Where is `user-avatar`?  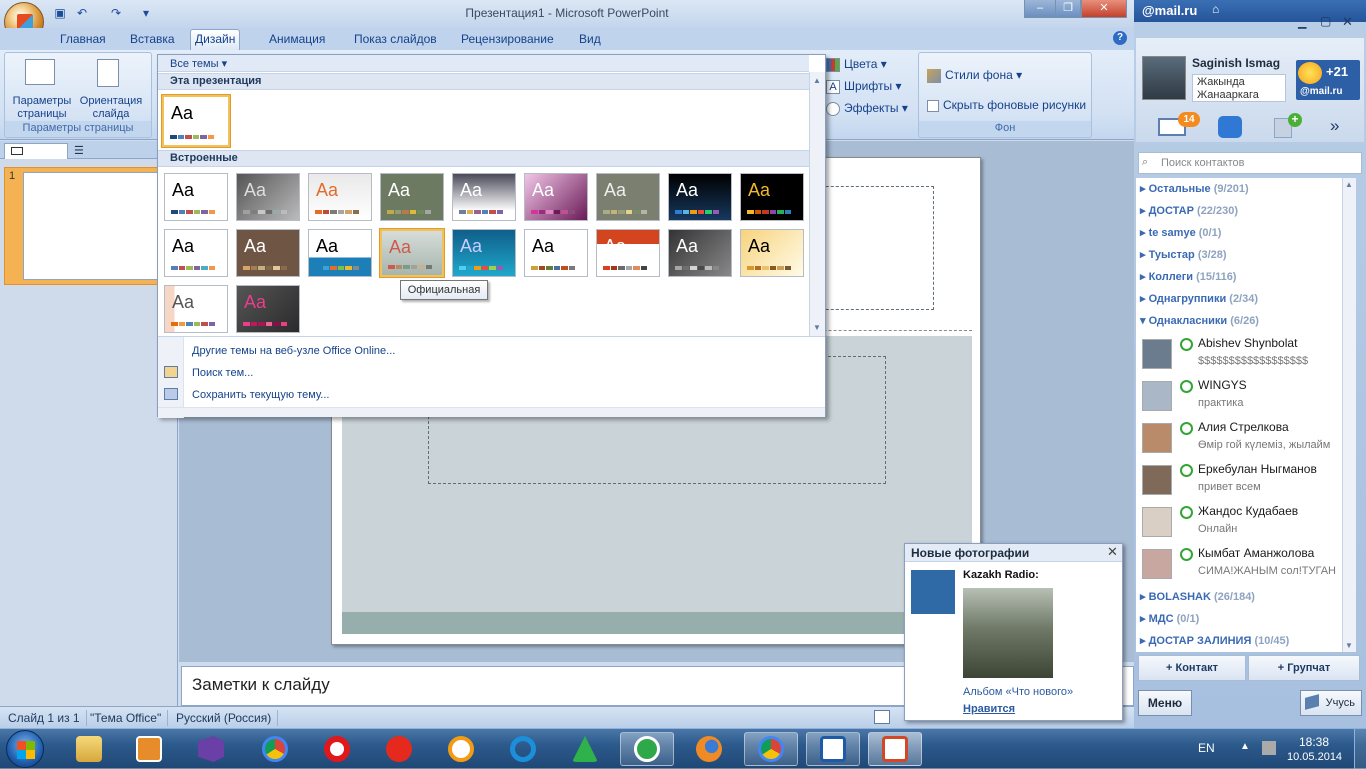
user-avatar is located at coordinates (1164, 78).